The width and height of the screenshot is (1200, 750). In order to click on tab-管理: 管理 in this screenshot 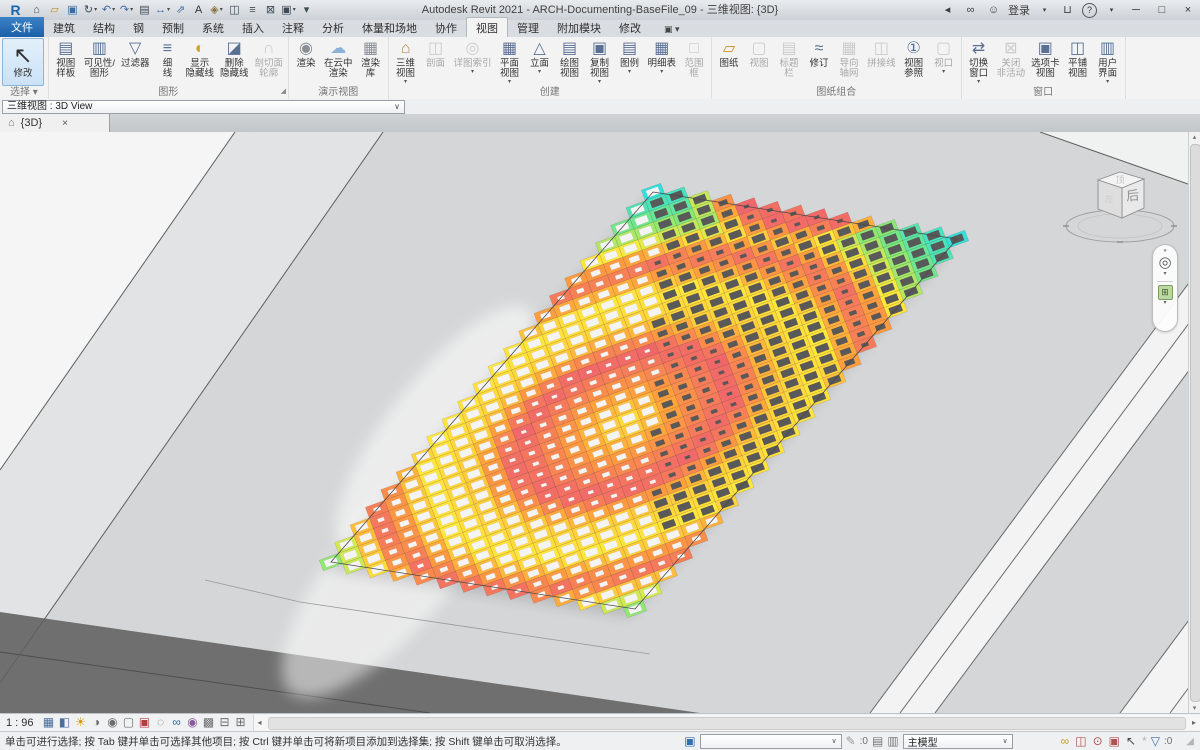, I will do `click(528, 27)`.